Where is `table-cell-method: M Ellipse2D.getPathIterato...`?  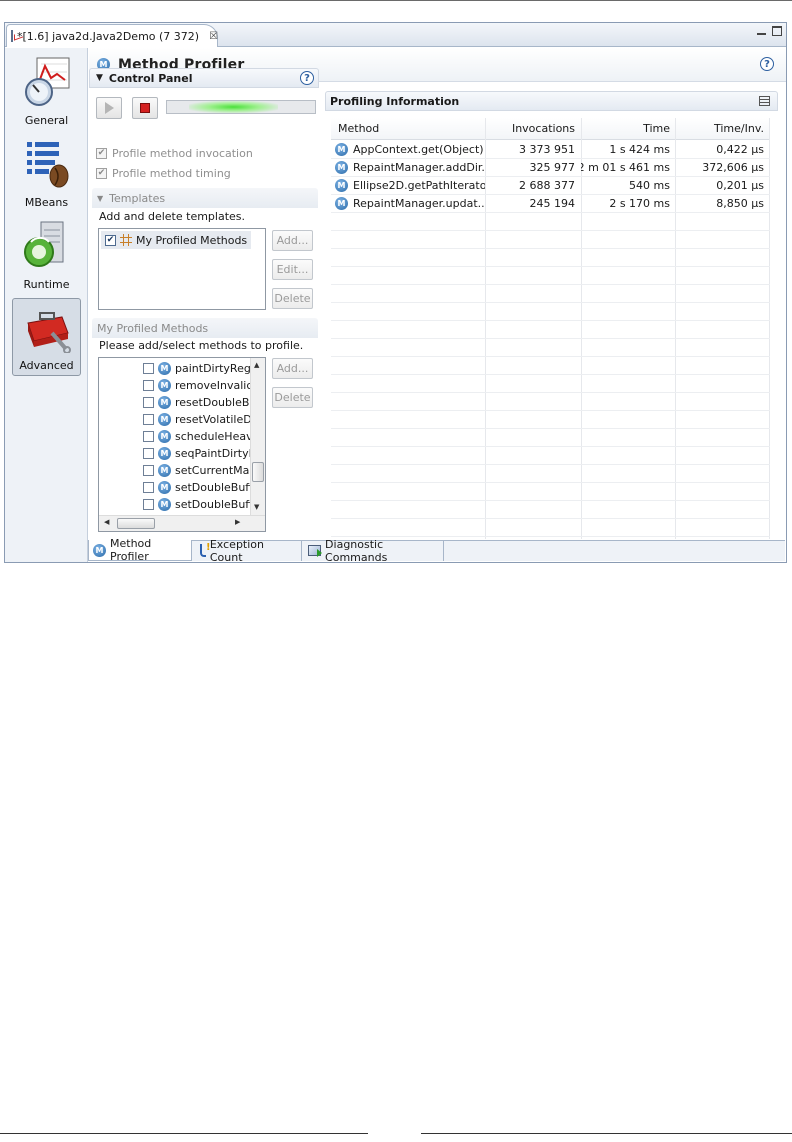 table-cell-method: M Ellipse2D.getPathIterato... is located at coordinates (410, 185).